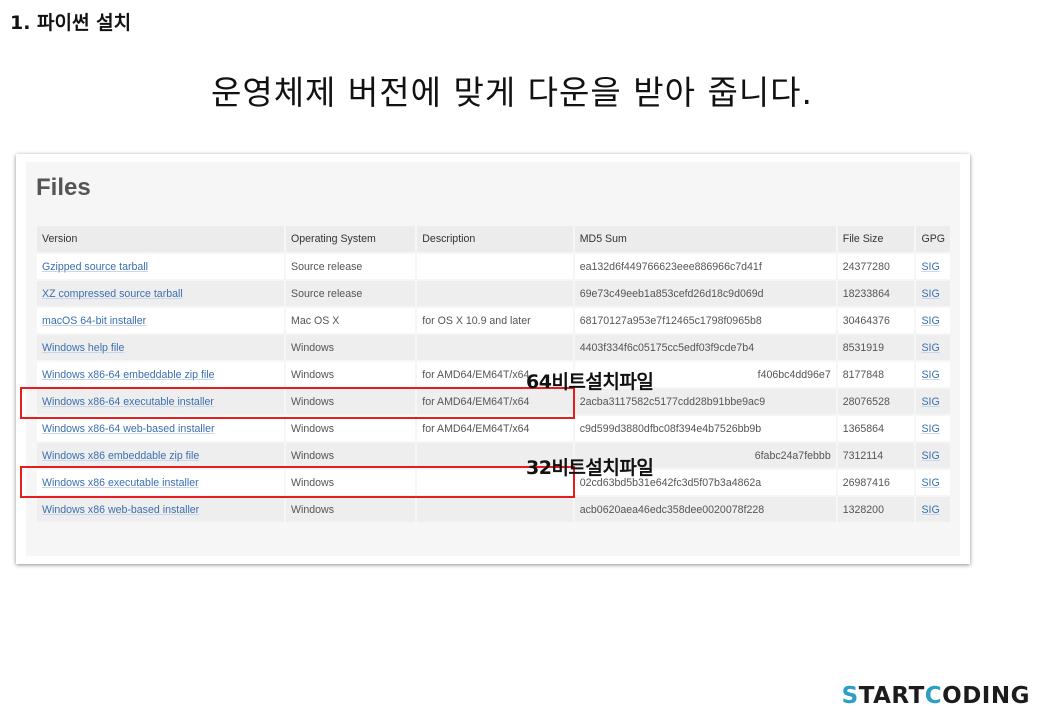 This screenshot has height=720, width=1040. Describe the element at coordinates (112, 294) in the screenshot. I see `file-link: XZ compressed source tarball` at that location.